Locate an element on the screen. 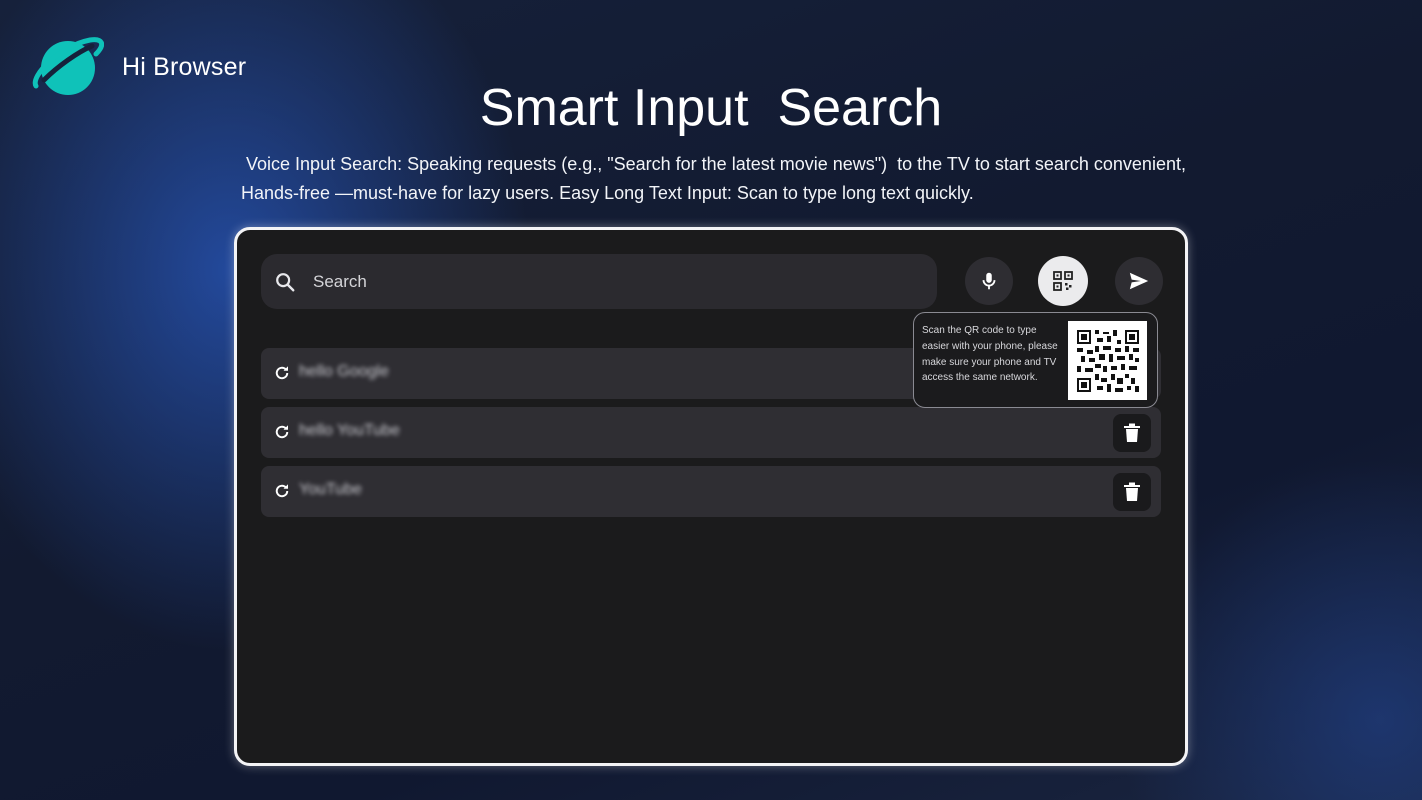  send-icon is located at coordinates (1139, 281).